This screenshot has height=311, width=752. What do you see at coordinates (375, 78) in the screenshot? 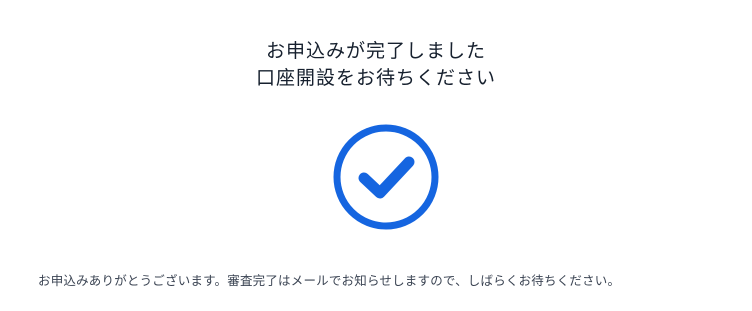
I see `title-line-2: 口座開設をお待ちください` at bounding box center [375, 78].